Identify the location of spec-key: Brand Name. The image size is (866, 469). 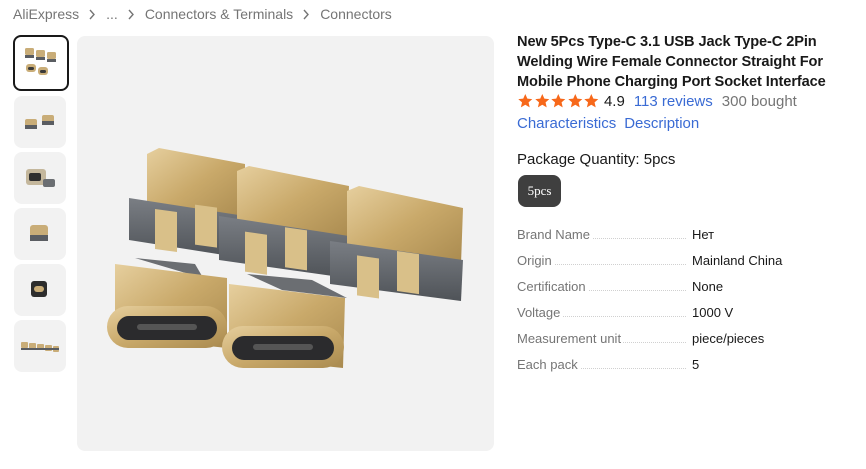
(554, 234).